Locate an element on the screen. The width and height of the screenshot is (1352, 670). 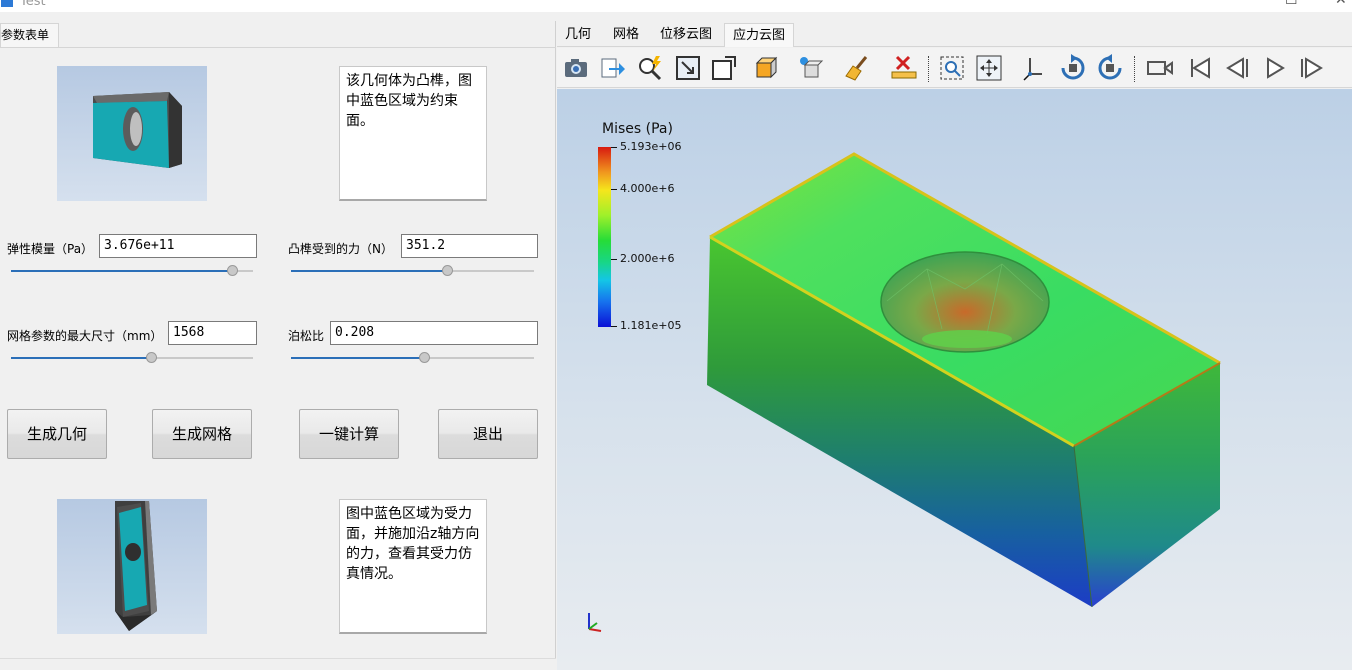
tab-geometry: 几何 is located at coordinates (578, 35).